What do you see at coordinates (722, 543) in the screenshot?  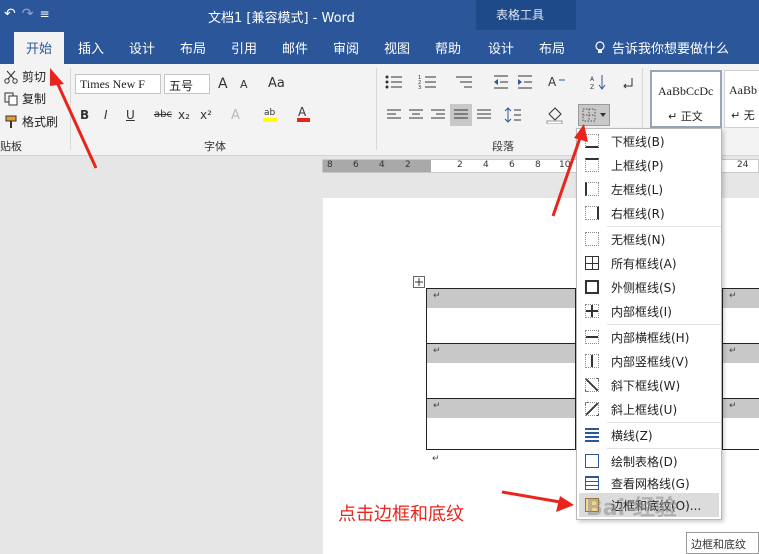 I see `tooltip: 边框和底纹` at bounding box center [722, 543].